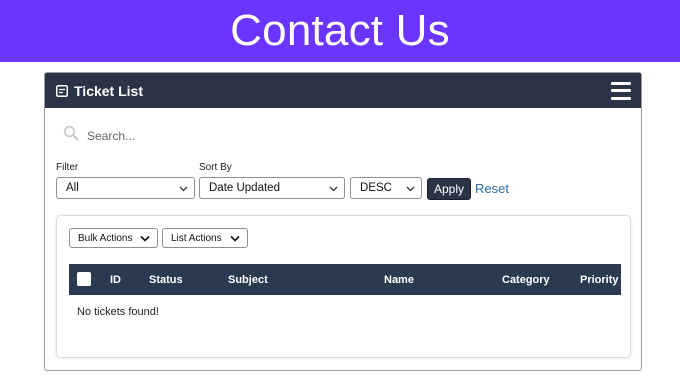 This screenshot has width=680, height=384. I want to click on search-bar, so click(225, 135).